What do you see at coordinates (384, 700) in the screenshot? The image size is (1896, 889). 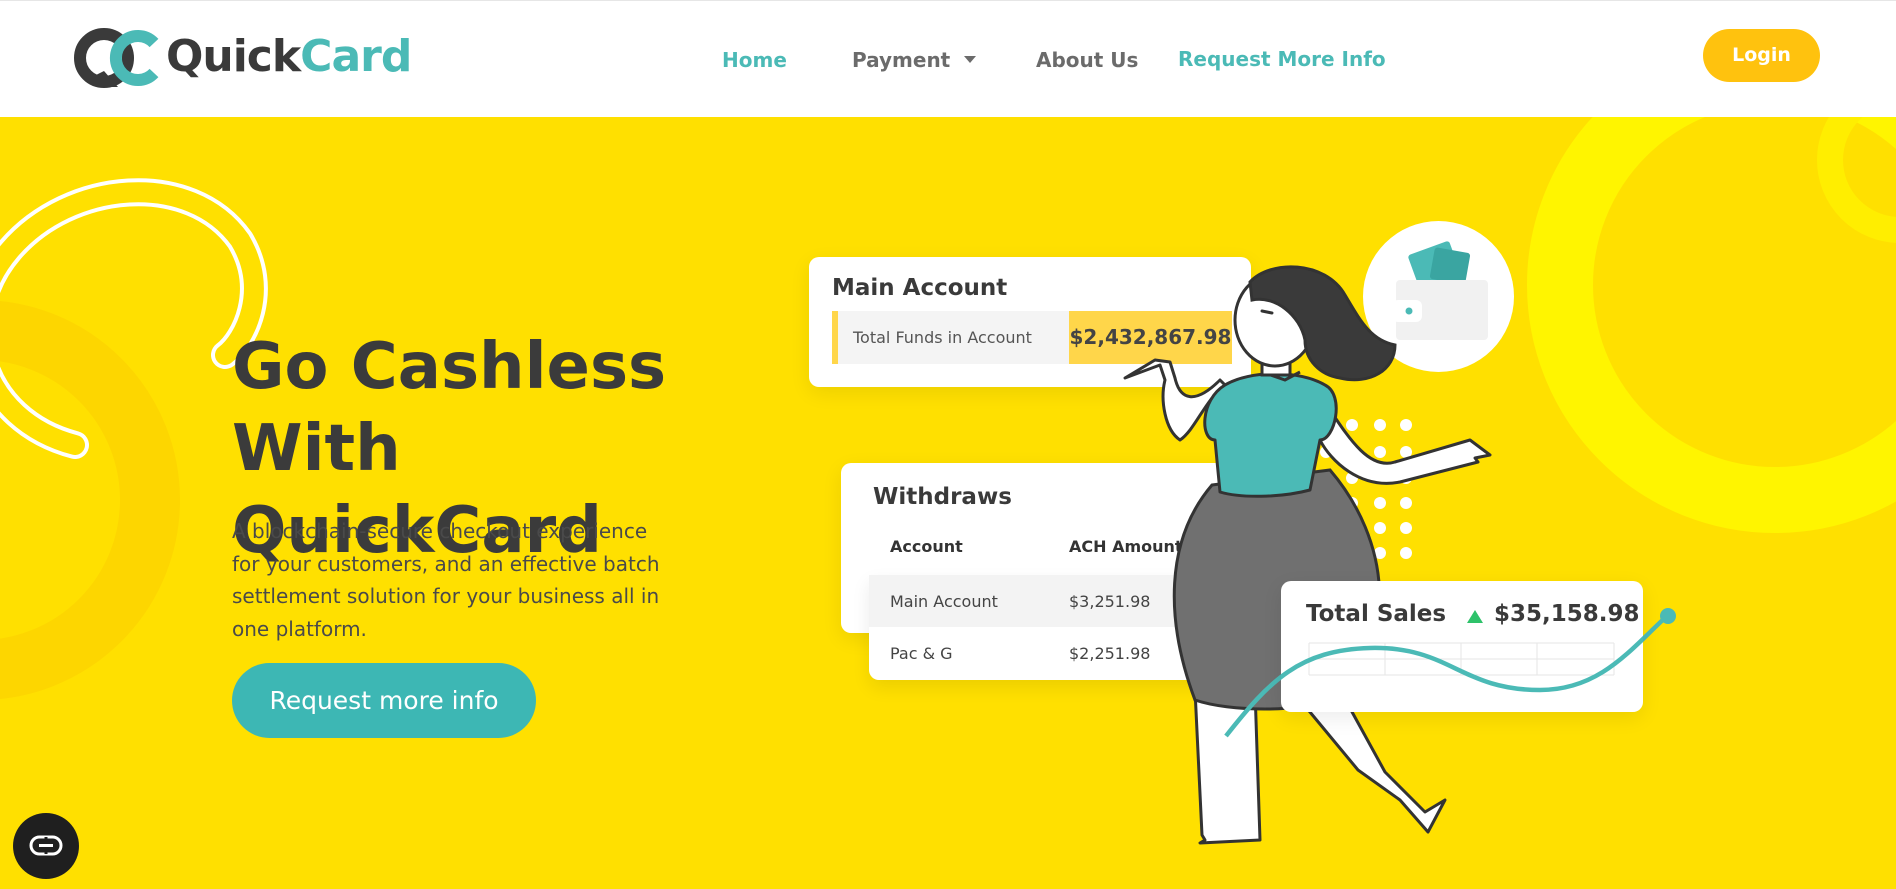 I see `request-more-info-button: Request more info` at bounding box center [384, 700].